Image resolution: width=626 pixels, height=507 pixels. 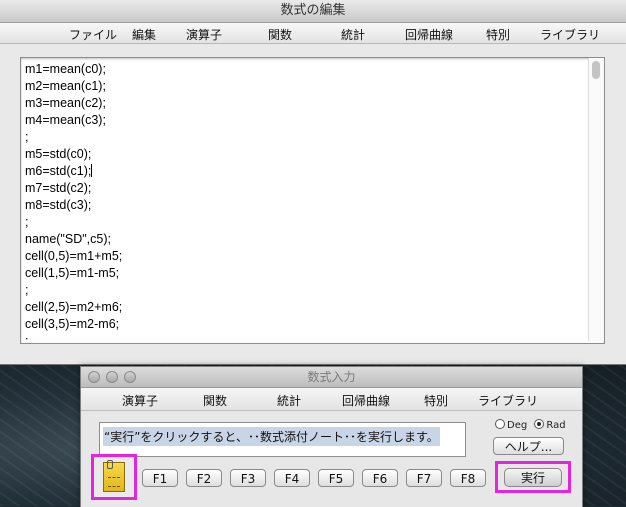 I want to click on f8-button: F8, so click(x=468, y=478).